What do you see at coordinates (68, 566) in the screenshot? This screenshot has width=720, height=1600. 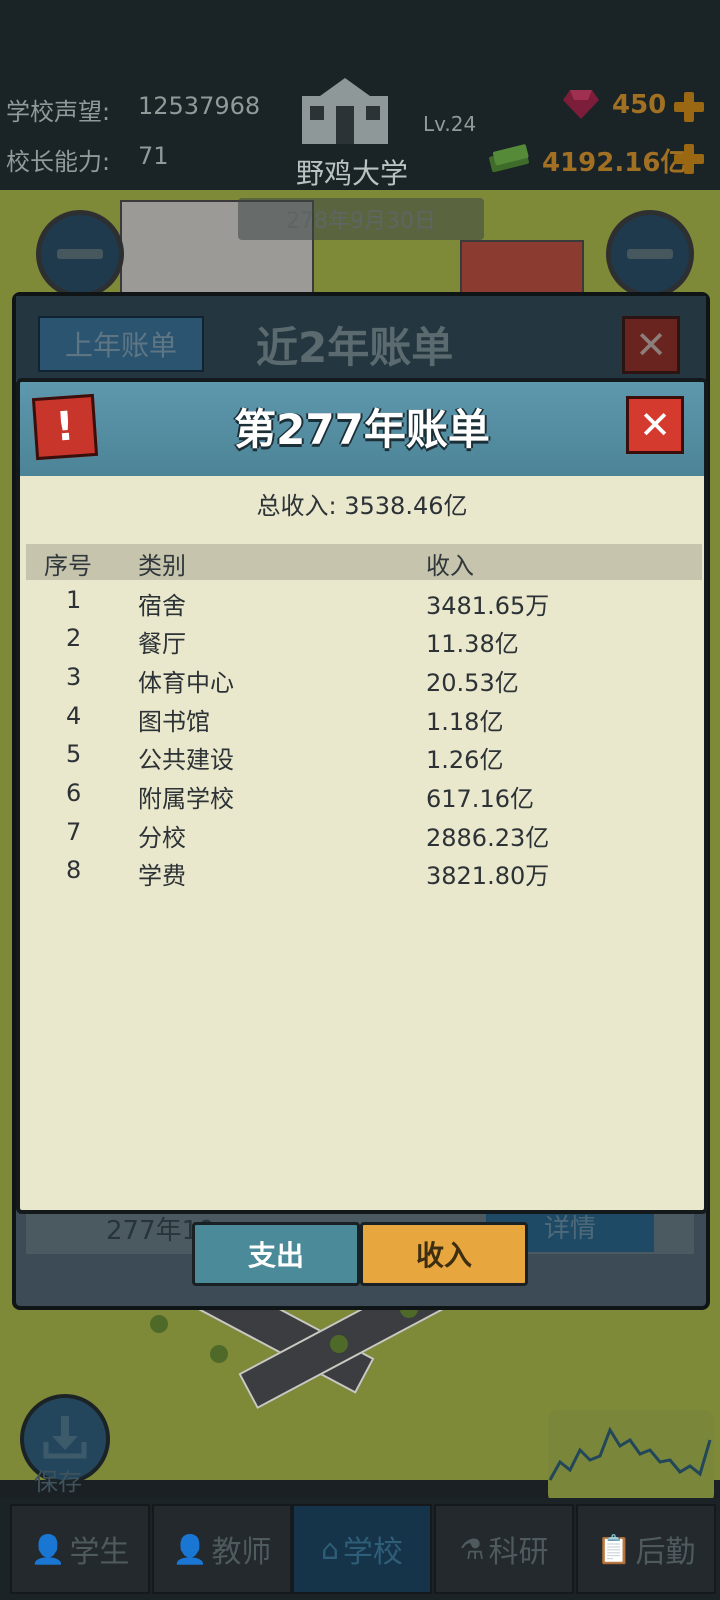 I see `header-no: 序号` at bounding box center [68, 566].